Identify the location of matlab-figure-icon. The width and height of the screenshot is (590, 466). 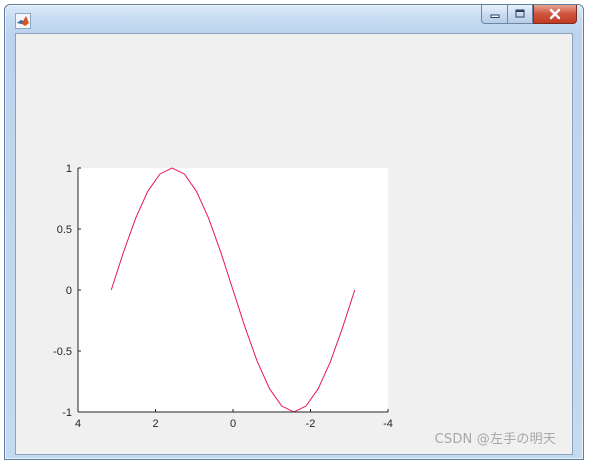
(23, 21).